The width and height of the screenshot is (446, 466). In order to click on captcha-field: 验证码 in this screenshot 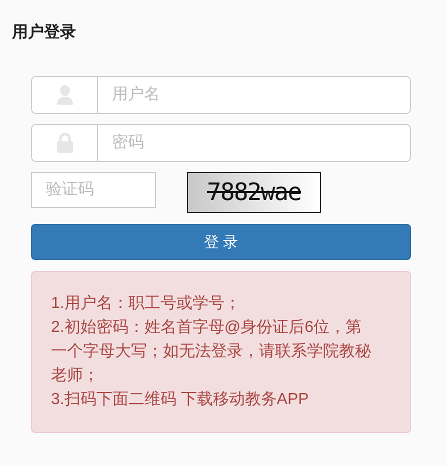, I will do `click(93, 190)`.